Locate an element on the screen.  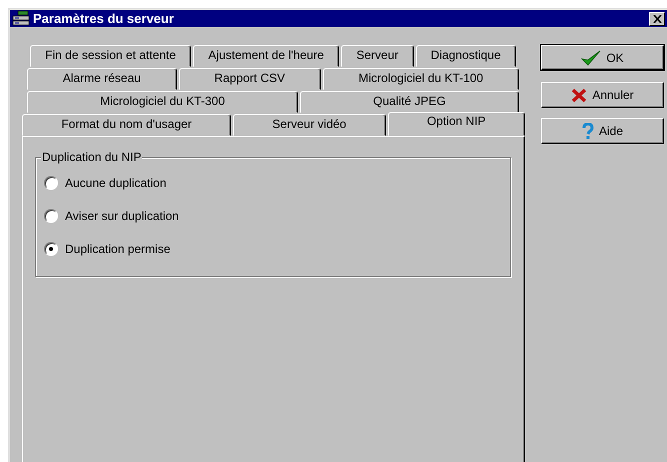
help-button: Aide is located at coordinates (602, 131).